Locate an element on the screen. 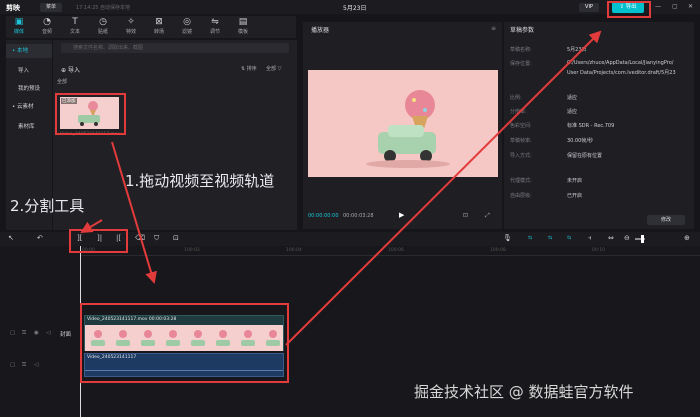 The image size is (700, 417). drag-hint-annotation: 1.拖动视频至视频轨道 is located at coordinates (200, 181).